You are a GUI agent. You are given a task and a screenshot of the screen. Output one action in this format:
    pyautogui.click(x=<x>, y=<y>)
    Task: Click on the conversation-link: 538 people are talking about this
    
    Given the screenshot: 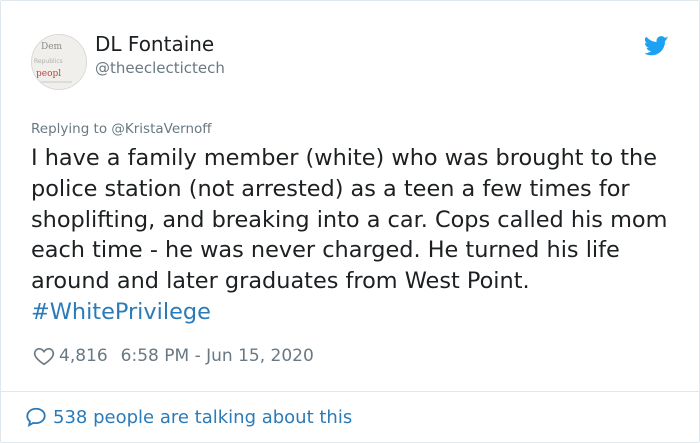 What is the action you would take?
    pyautogui.click(x=188, y=417)
    